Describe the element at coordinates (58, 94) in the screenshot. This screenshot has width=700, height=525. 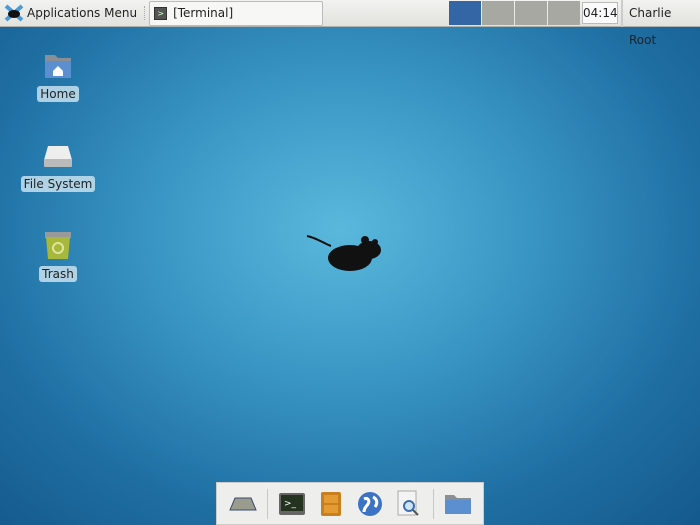
I see `desktop-icon-label: Home` at that location.